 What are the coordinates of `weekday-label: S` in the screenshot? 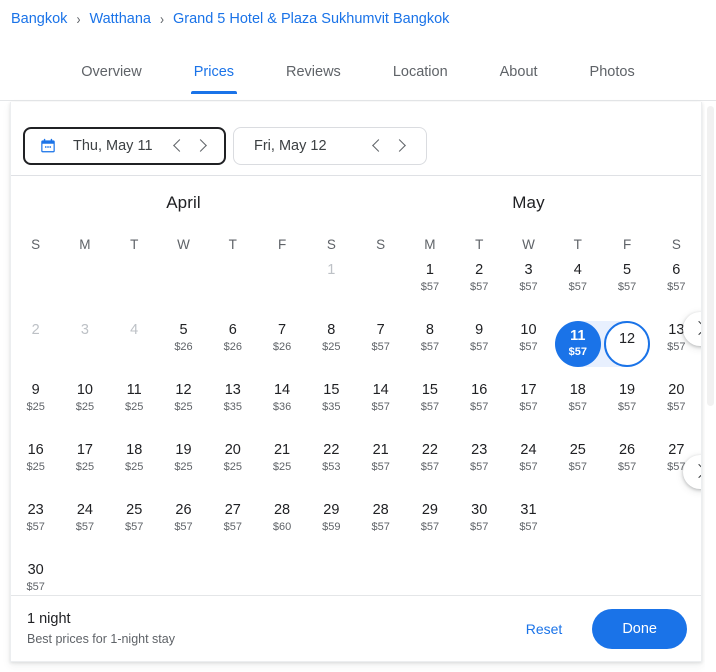 It's located at (676, 244).